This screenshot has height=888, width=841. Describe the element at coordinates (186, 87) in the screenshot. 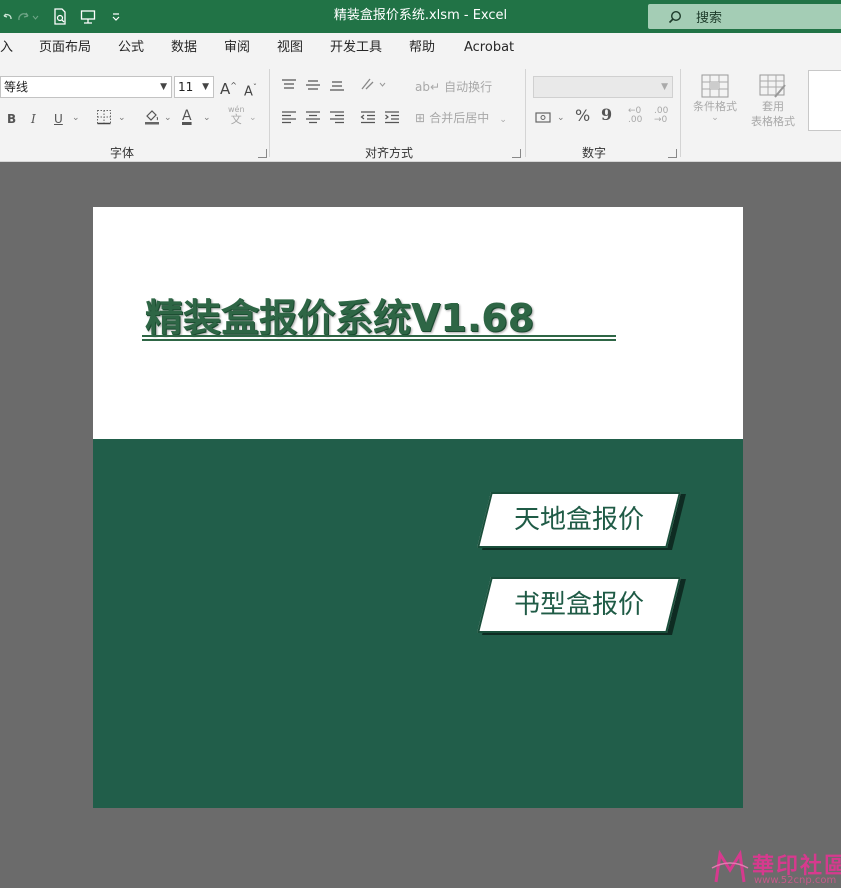

I see `font-size-value: 11` at that location.